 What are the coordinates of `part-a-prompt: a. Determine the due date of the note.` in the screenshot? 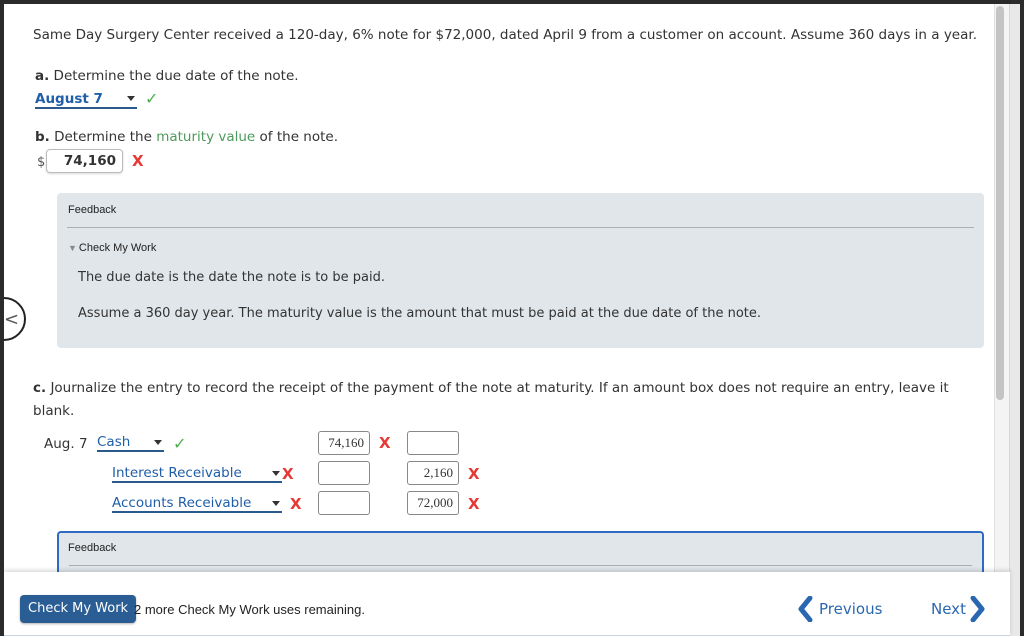 It's located at (167, 76).